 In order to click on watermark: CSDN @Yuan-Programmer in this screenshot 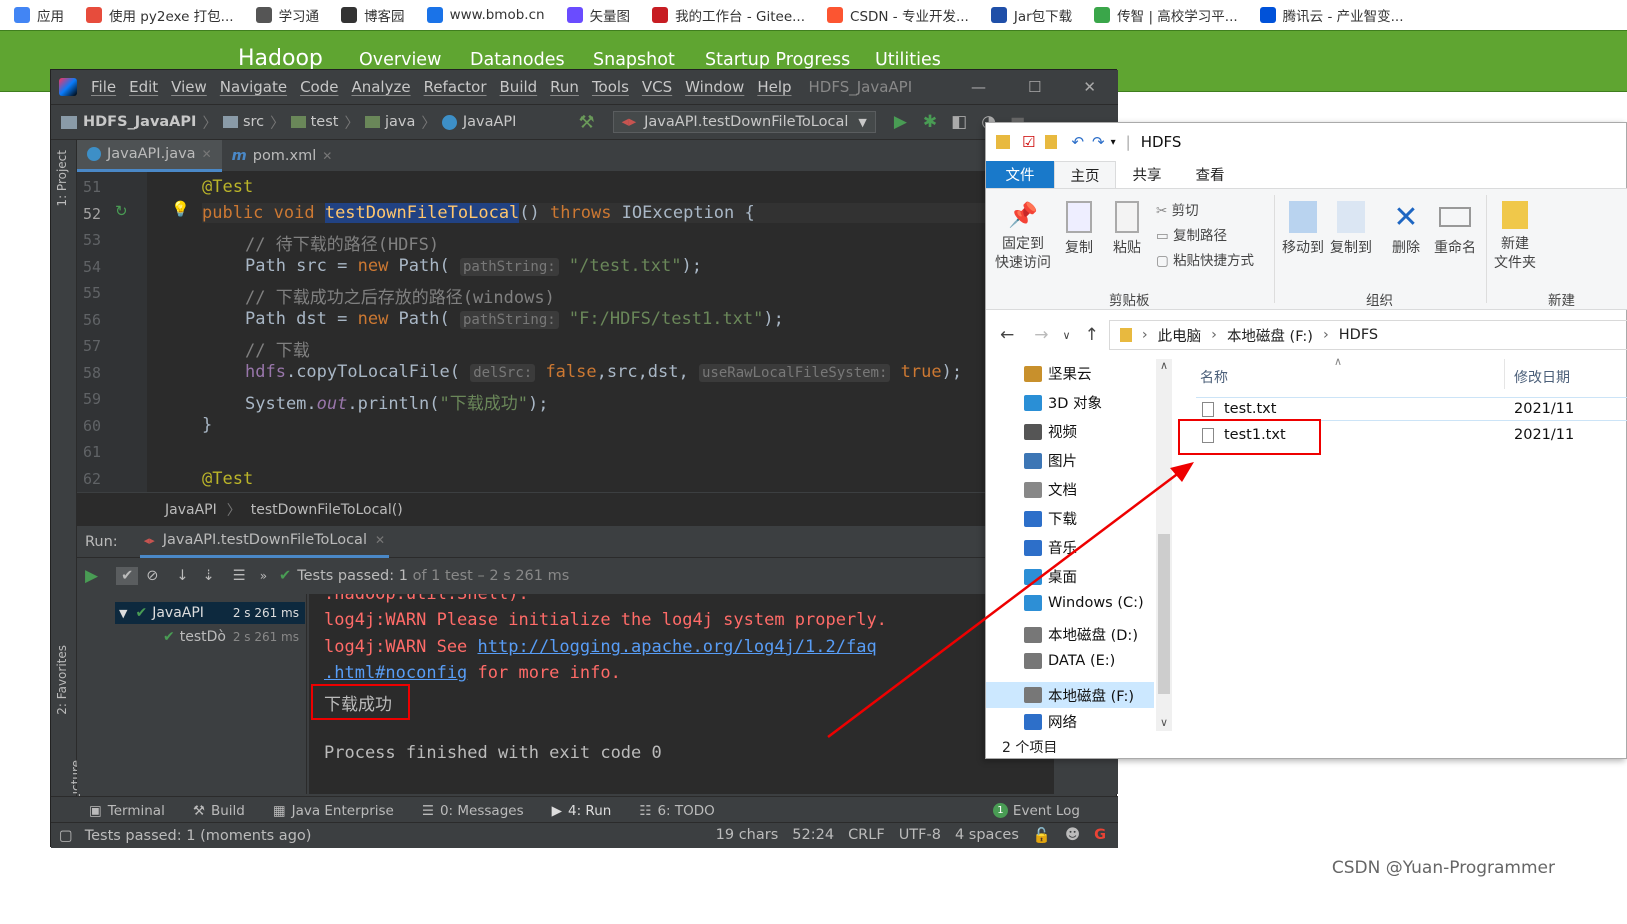, I will do `click(1443, 868)`.